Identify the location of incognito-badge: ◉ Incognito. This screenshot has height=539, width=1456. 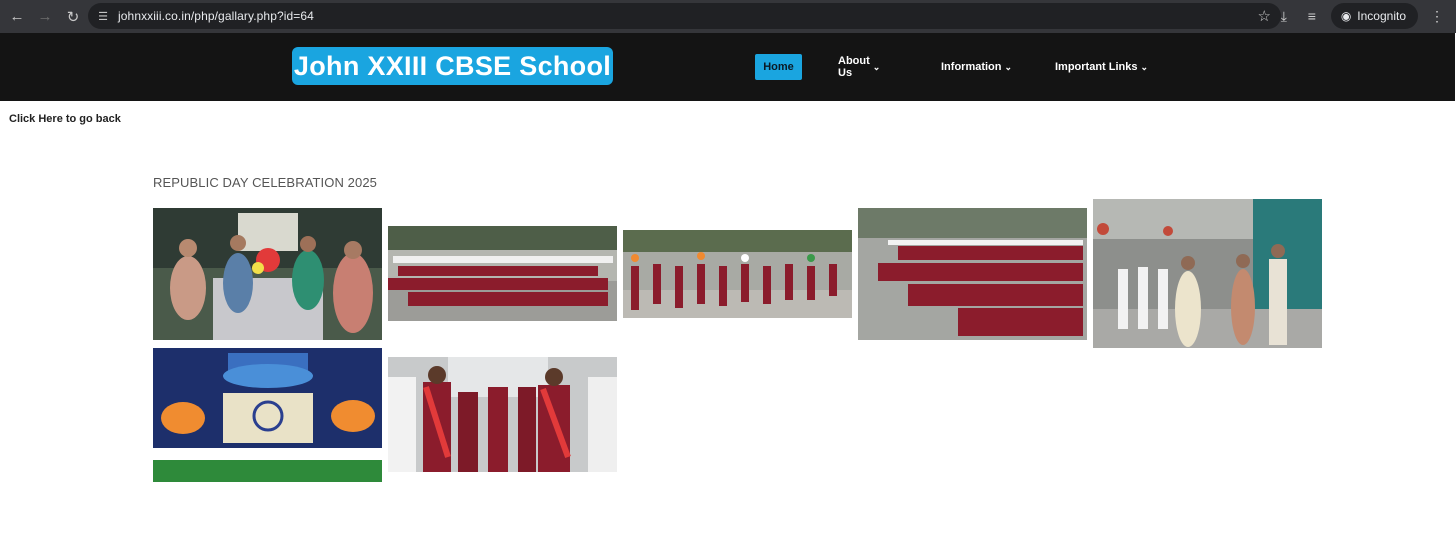
(1374, 16).